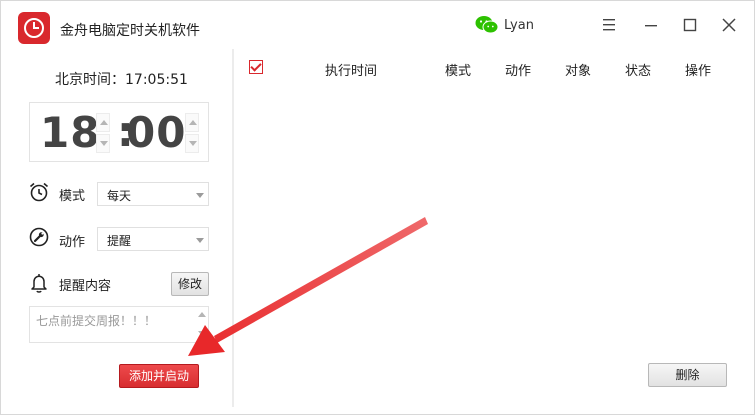 This screenshot has width=755, height=415. What do you see at coordinates (119, 241) in the screenshot?
I see `action-value: 提醒` at bounding box center [119, 241].